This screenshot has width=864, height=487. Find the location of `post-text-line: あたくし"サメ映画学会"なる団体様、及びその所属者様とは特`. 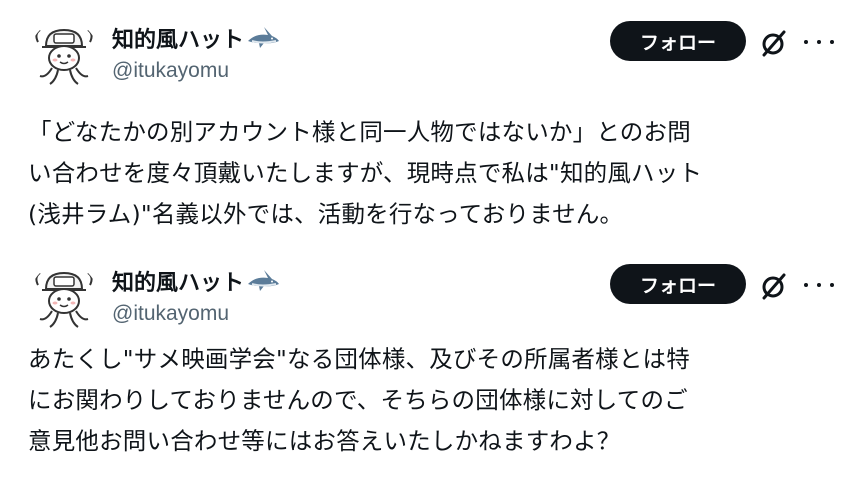

post-text-line: あたくし"サメ映画学会"なる団体様、及びその所属者様とは特 is located at coordinates (359, 359).